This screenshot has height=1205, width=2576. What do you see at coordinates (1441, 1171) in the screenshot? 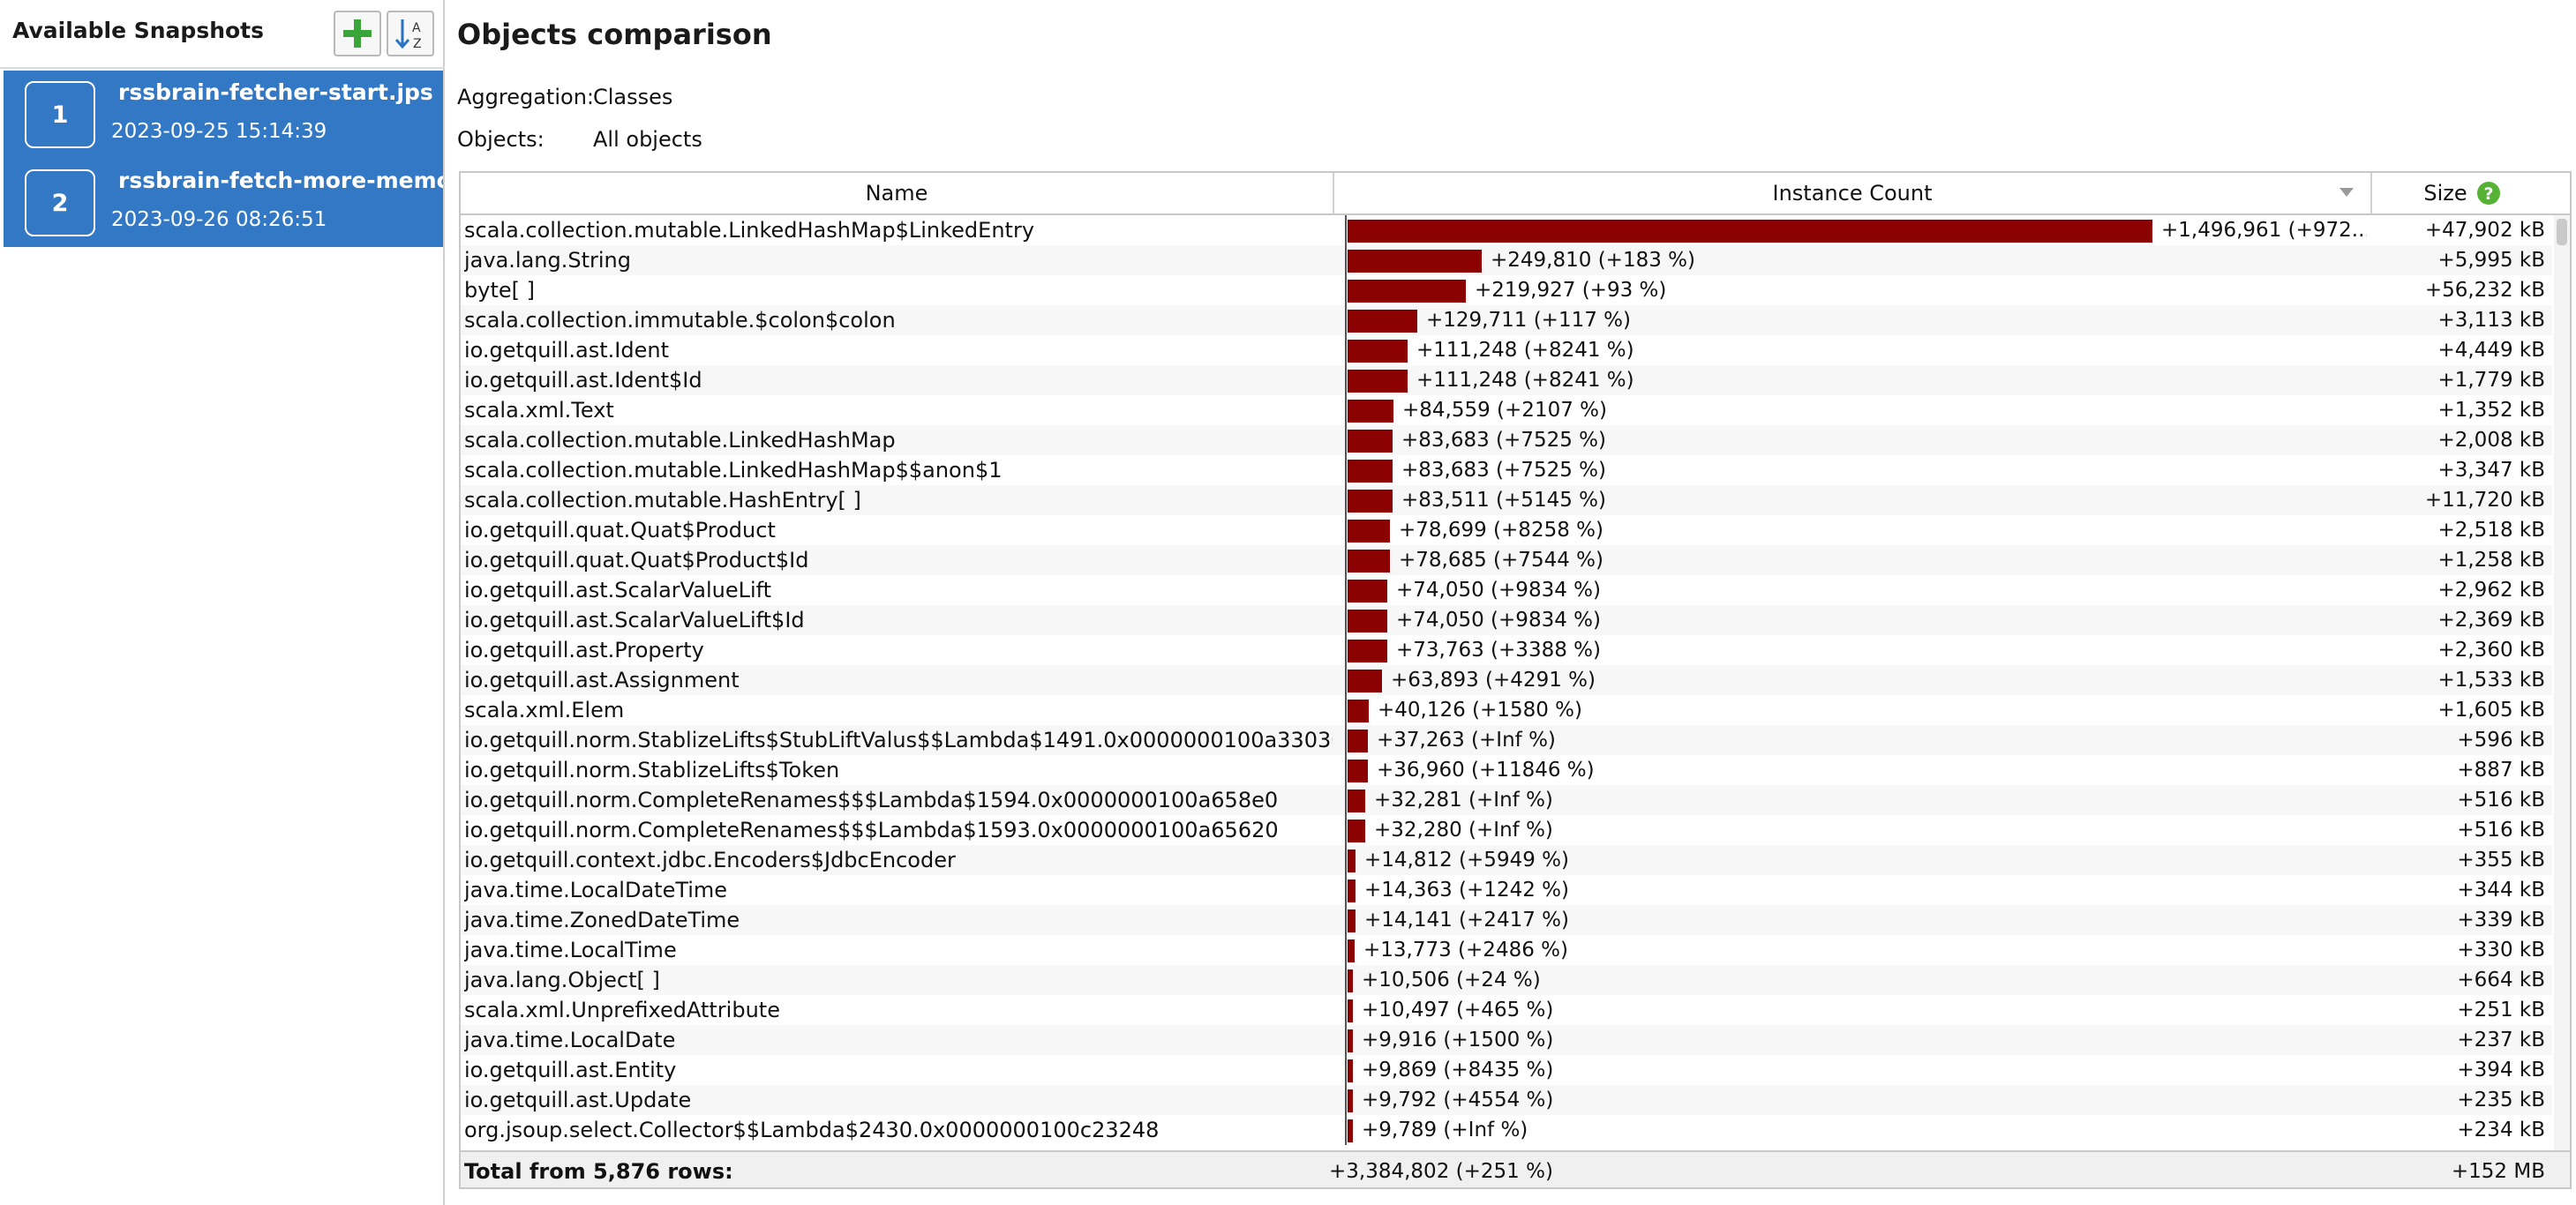
I see `total-count: +3,384,802 (+251 %)` at bounding box center [1441, 1171].